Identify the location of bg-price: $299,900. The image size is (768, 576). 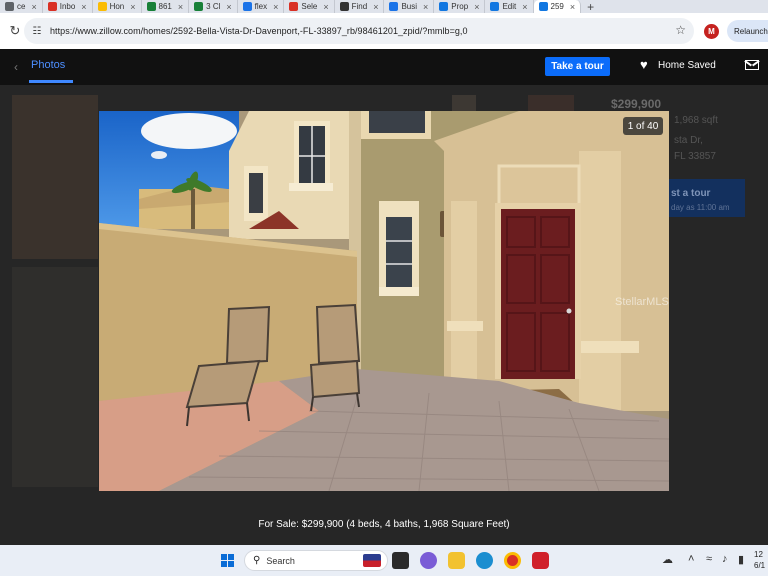
(636, 104).